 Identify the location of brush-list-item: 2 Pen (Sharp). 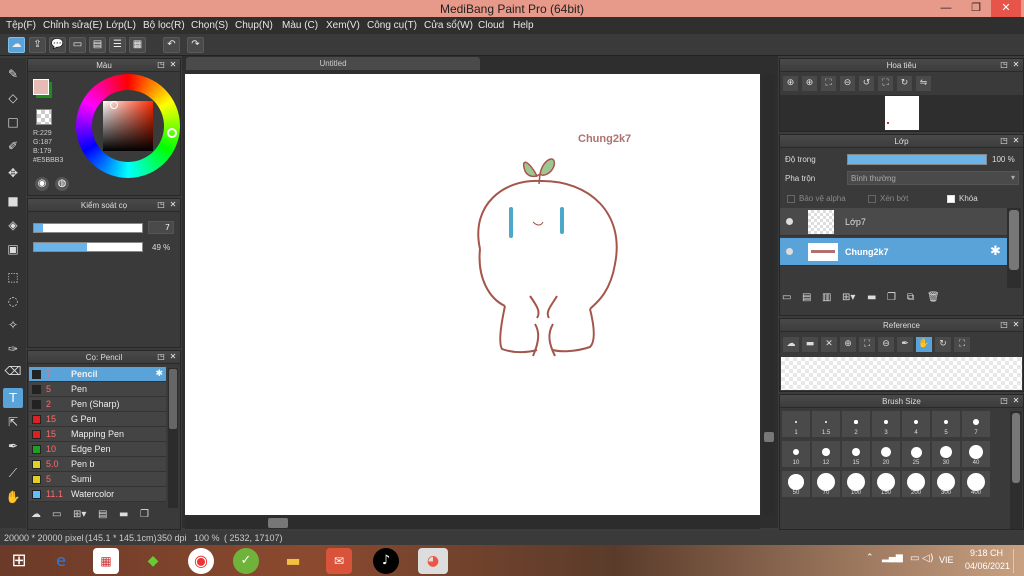
(97, 404).